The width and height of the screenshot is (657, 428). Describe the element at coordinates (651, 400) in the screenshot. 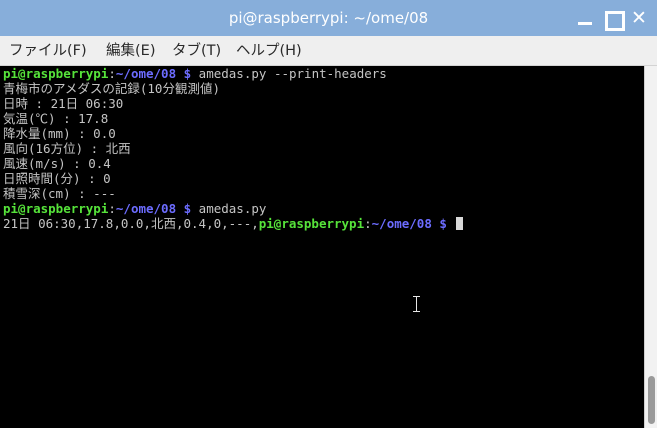

I see `scrollbar-thumb` at that location.